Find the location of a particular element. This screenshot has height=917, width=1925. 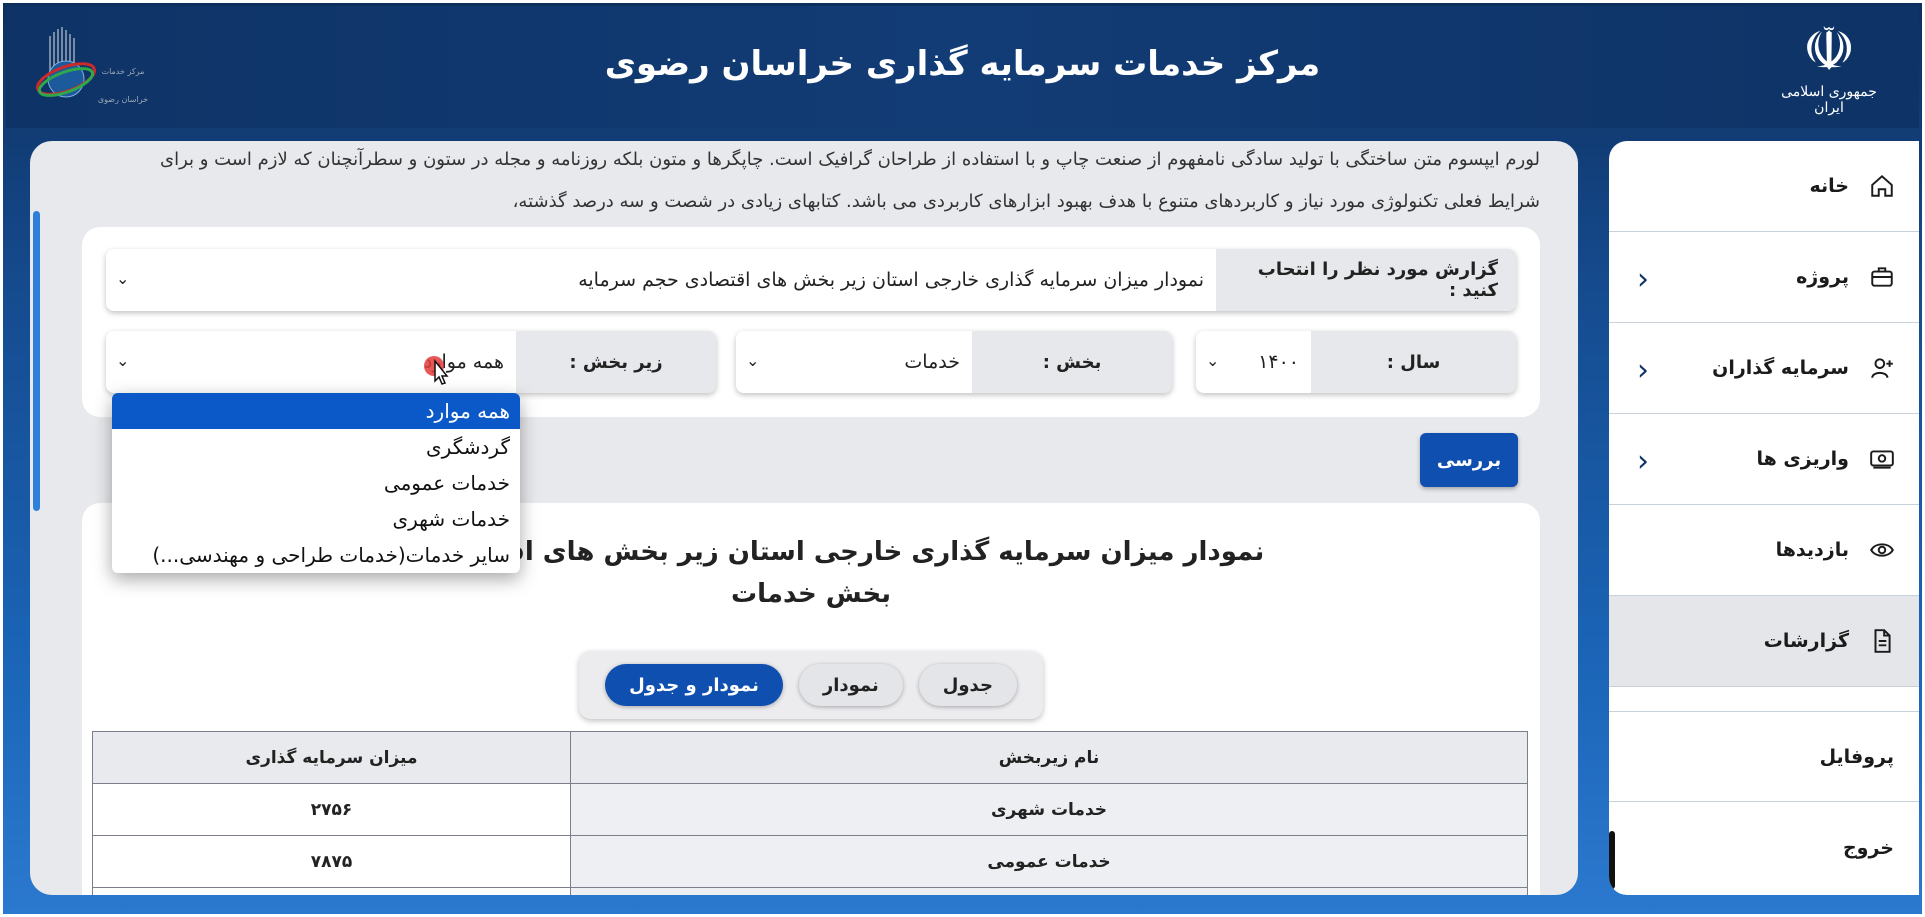

table-header-amount: میزان سرمایه گذاری is located at coordinates (331, 757).